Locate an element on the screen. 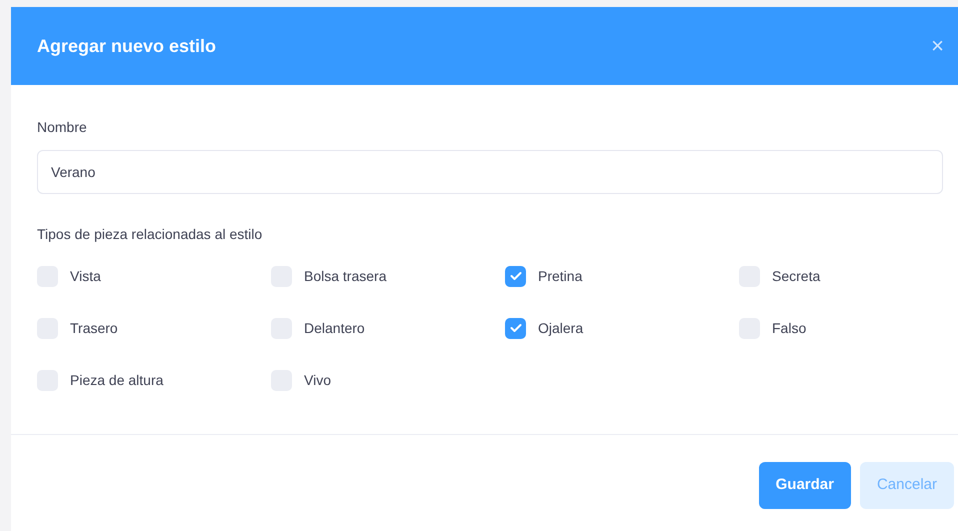  checkbox-option: Vista is located at coordinates (69, 276).